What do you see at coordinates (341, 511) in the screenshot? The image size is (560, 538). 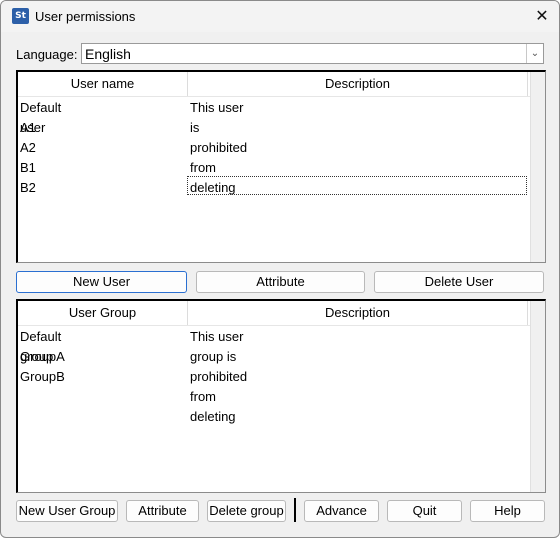 I see `advance-button: Advance` at bounding box center [341, 511].